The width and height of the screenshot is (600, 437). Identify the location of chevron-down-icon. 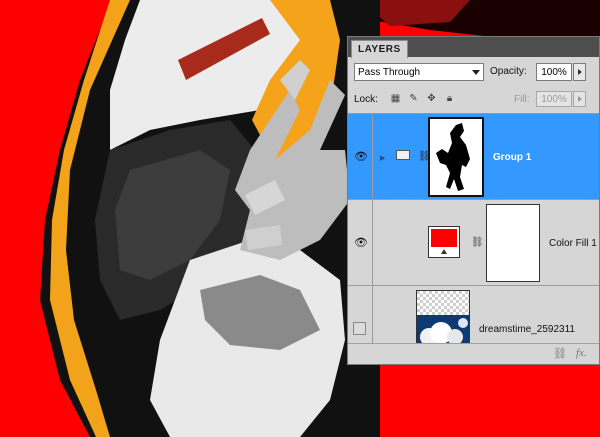
(476, 72).